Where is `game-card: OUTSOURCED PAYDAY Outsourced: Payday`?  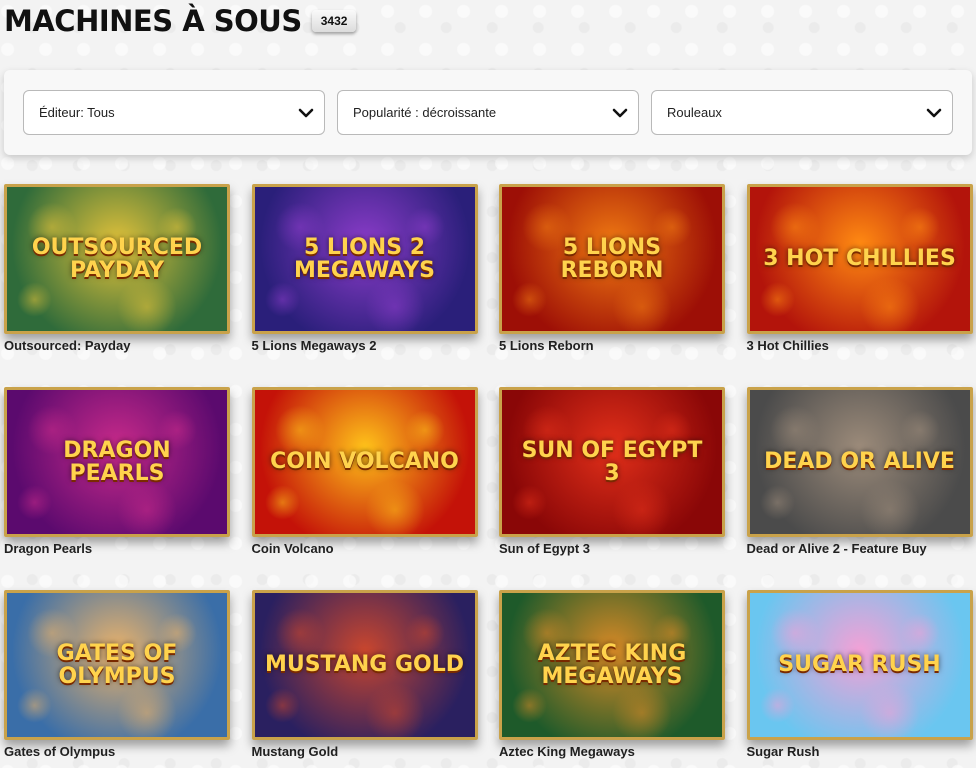 game-card: OUTSOURCED PAYDAY Outsourced: Payday is located at coordinates (117, 268).